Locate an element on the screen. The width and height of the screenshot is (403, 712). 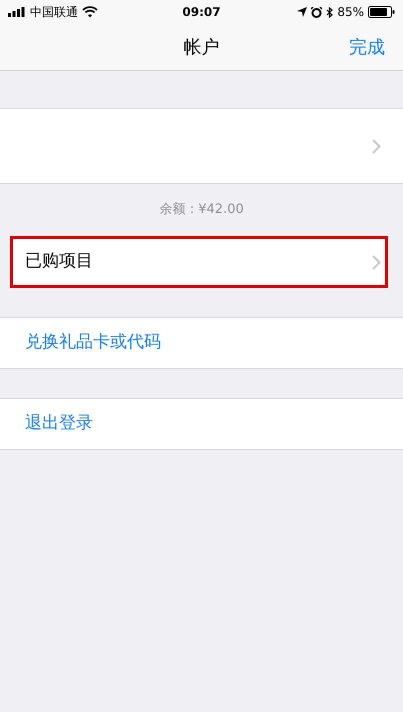
balance-text: 余额：¥42.00 is located at coordinates (201, 210).